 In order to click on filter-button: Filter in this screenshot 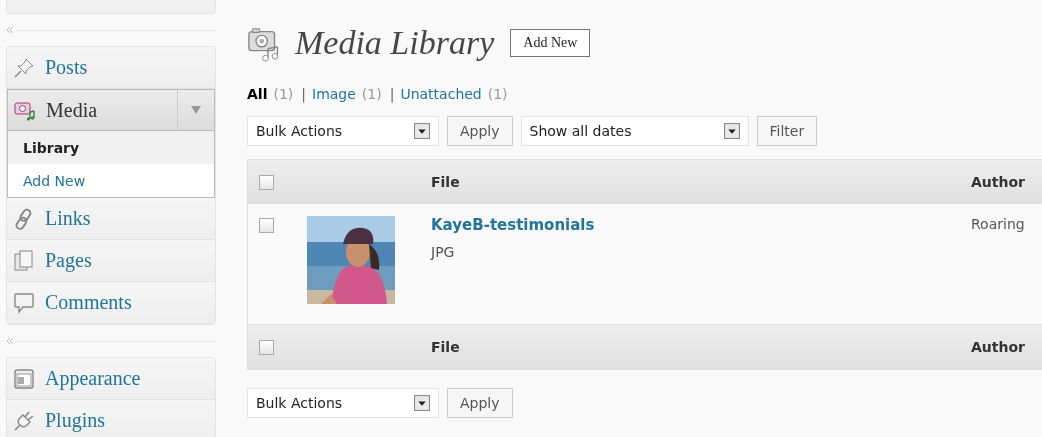, I will do `click(787, 131)`.